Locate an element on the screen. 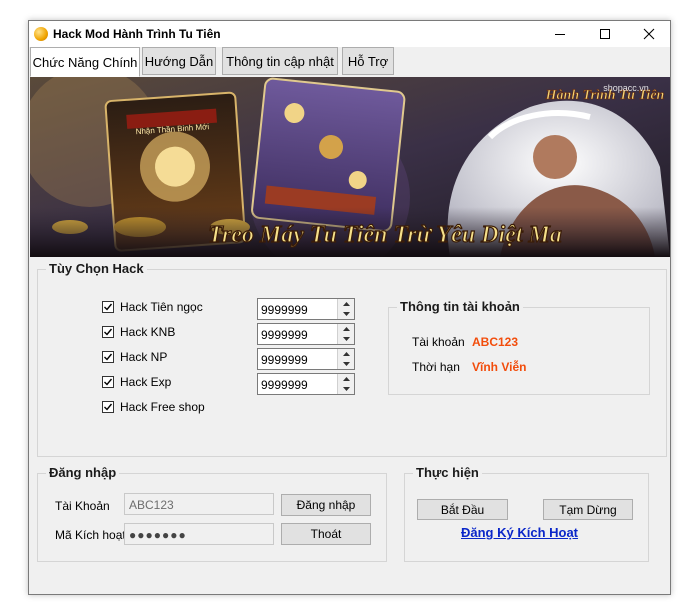 The image size is (693, 616). hack-exp-label: Hack Exp is located at coordinates (146, 382).